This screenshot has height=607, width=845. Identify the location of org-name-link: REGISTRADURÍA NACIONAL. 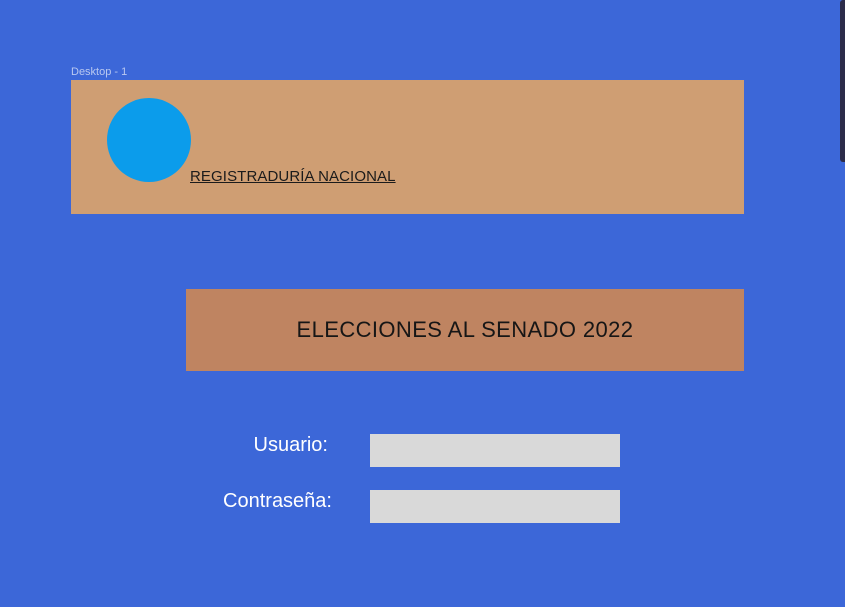
(293, 176).